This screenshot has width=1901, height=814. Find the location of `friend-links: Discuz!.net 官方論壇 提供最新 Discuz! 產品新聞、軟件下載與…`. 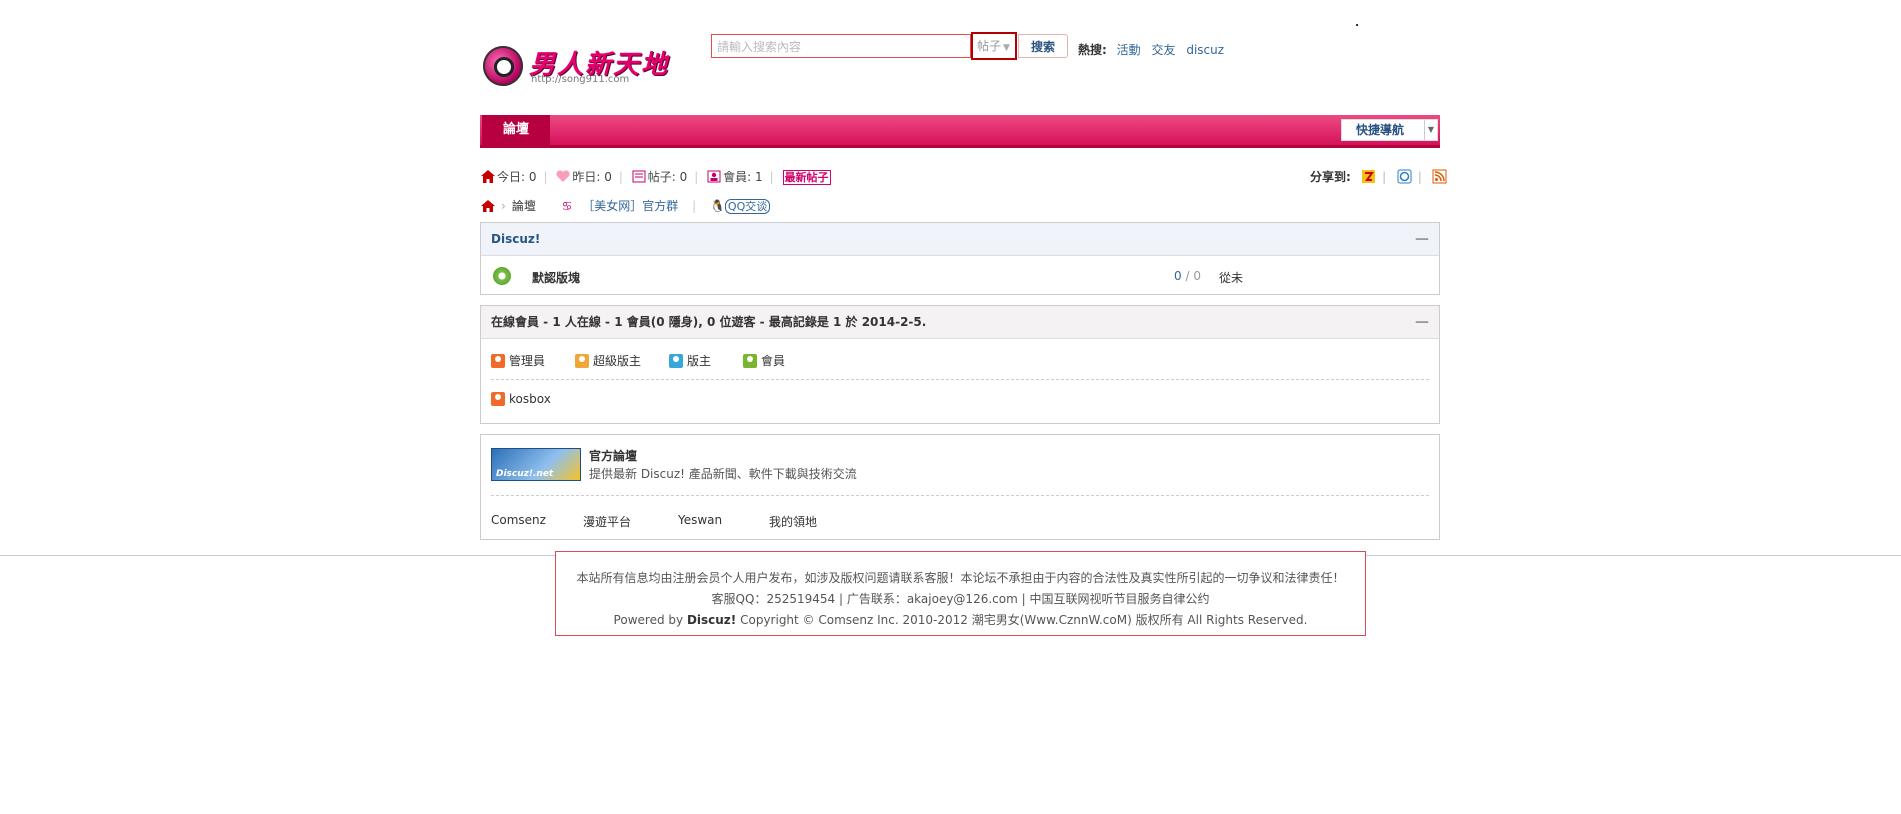

friend-links: Discuz!.net 官方論壇 提供最新 Discuz! 產品新聞、軟件下載與… is located at coordinates (960, 487).